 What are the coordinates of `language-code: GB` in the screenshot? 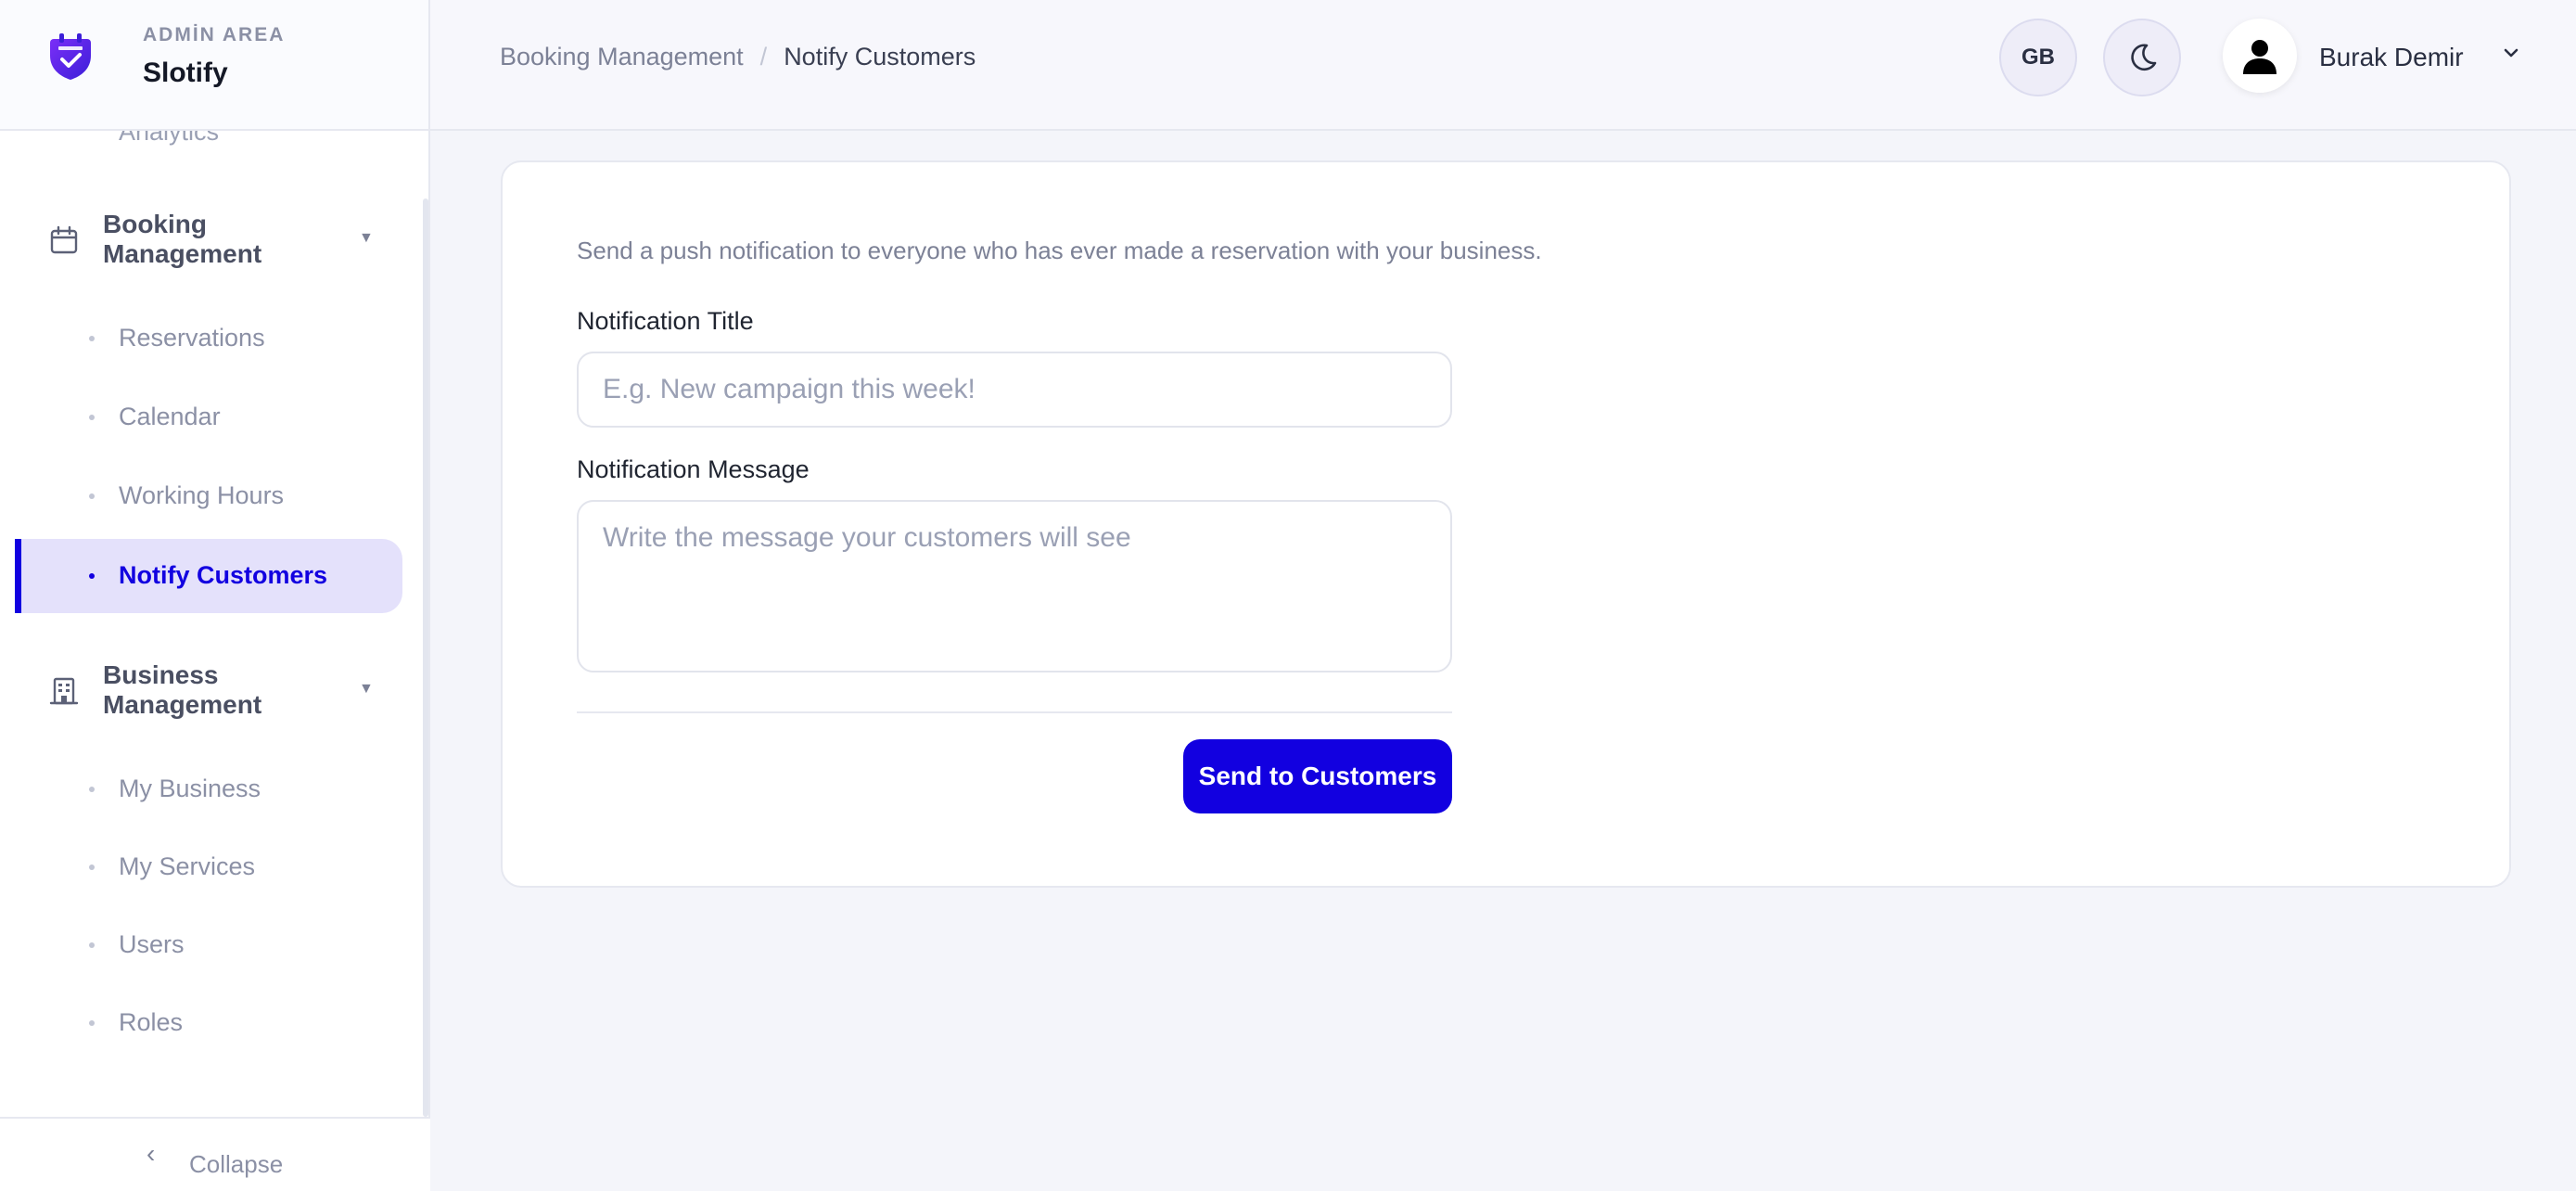 It's located at (2038, 57).